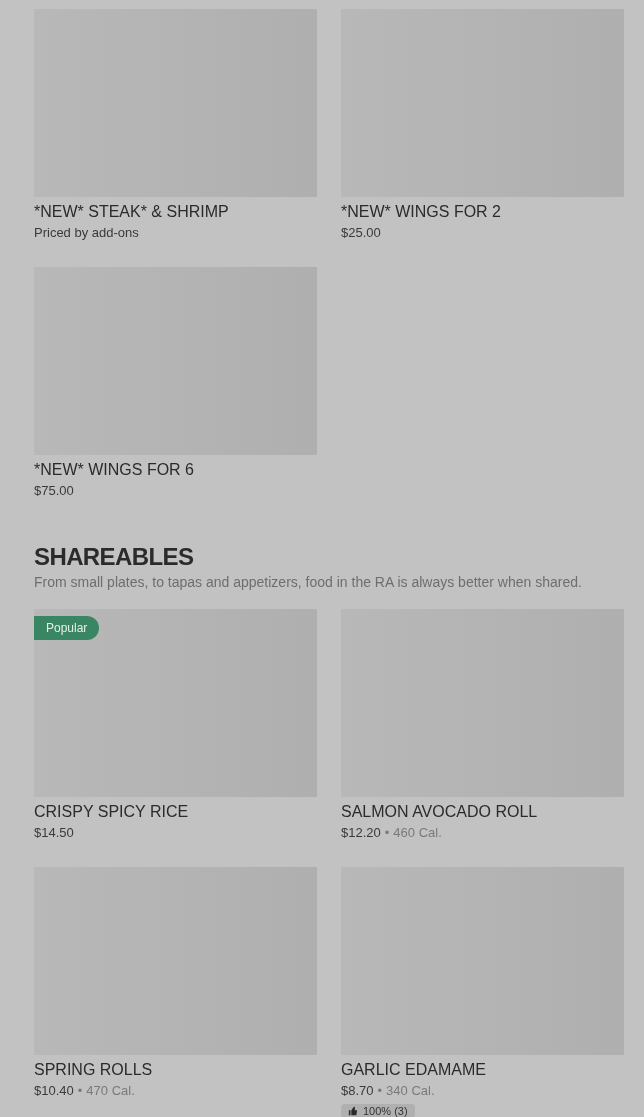 This screenshot has width=644, height=1117. Describe the element at coordinates (361, 232) in the screenshot. I see `item-price: $25.00` at that location.